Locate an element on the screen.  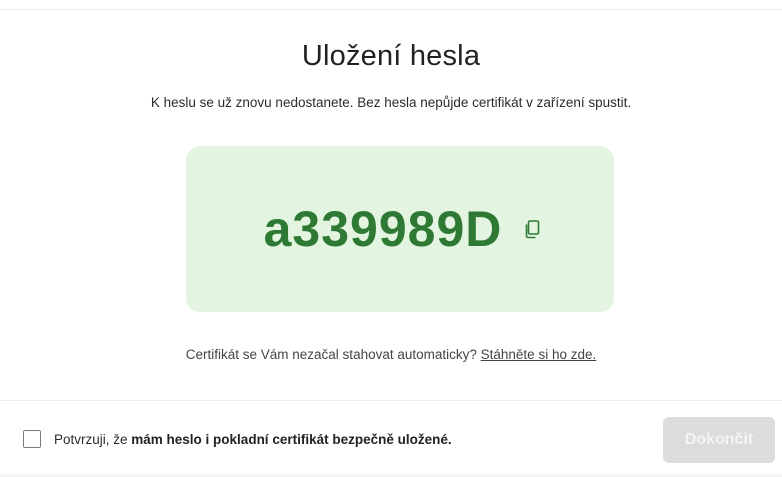
confirm-label-prefix: Potvrzuji, že is located at coordinates (93, 439).